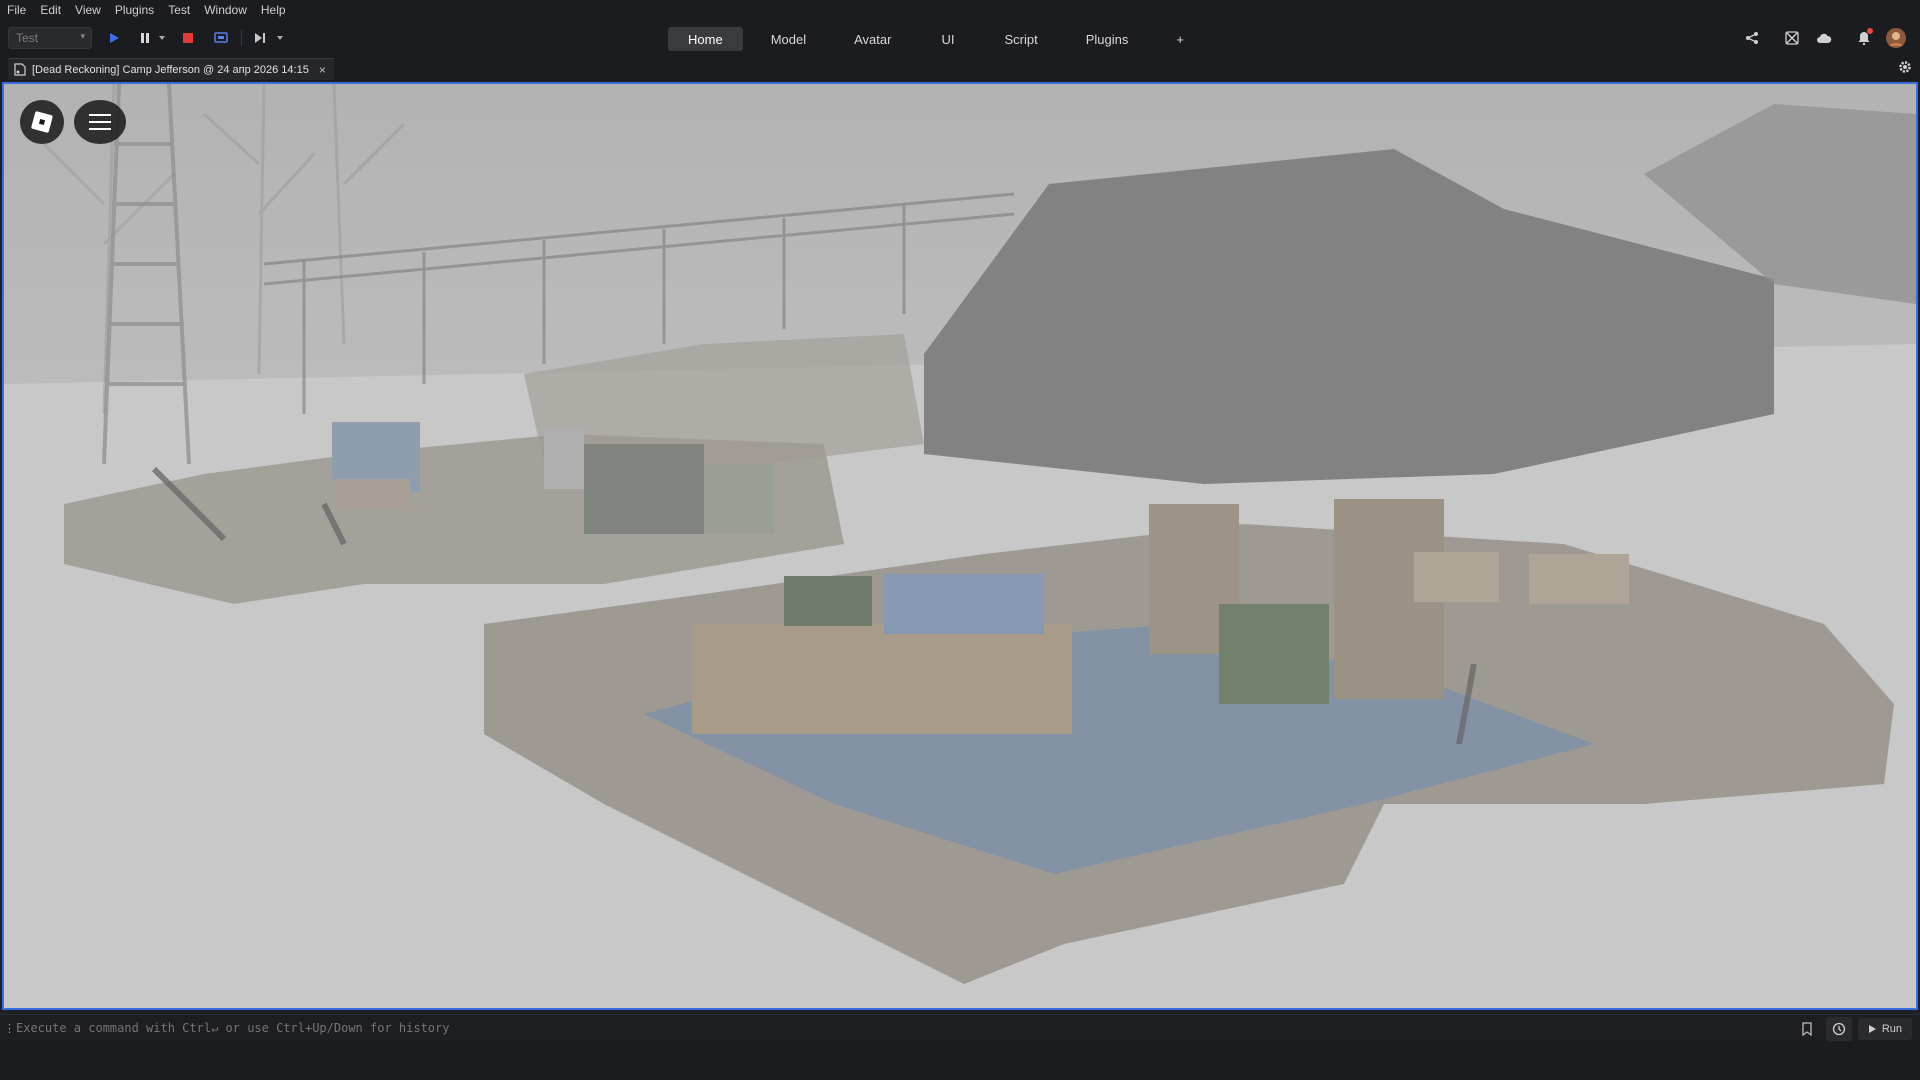  What do you see at coordinates (225, 10) in the screenshot?
I see `menu-window: Window` at bounding box center [225, 10].